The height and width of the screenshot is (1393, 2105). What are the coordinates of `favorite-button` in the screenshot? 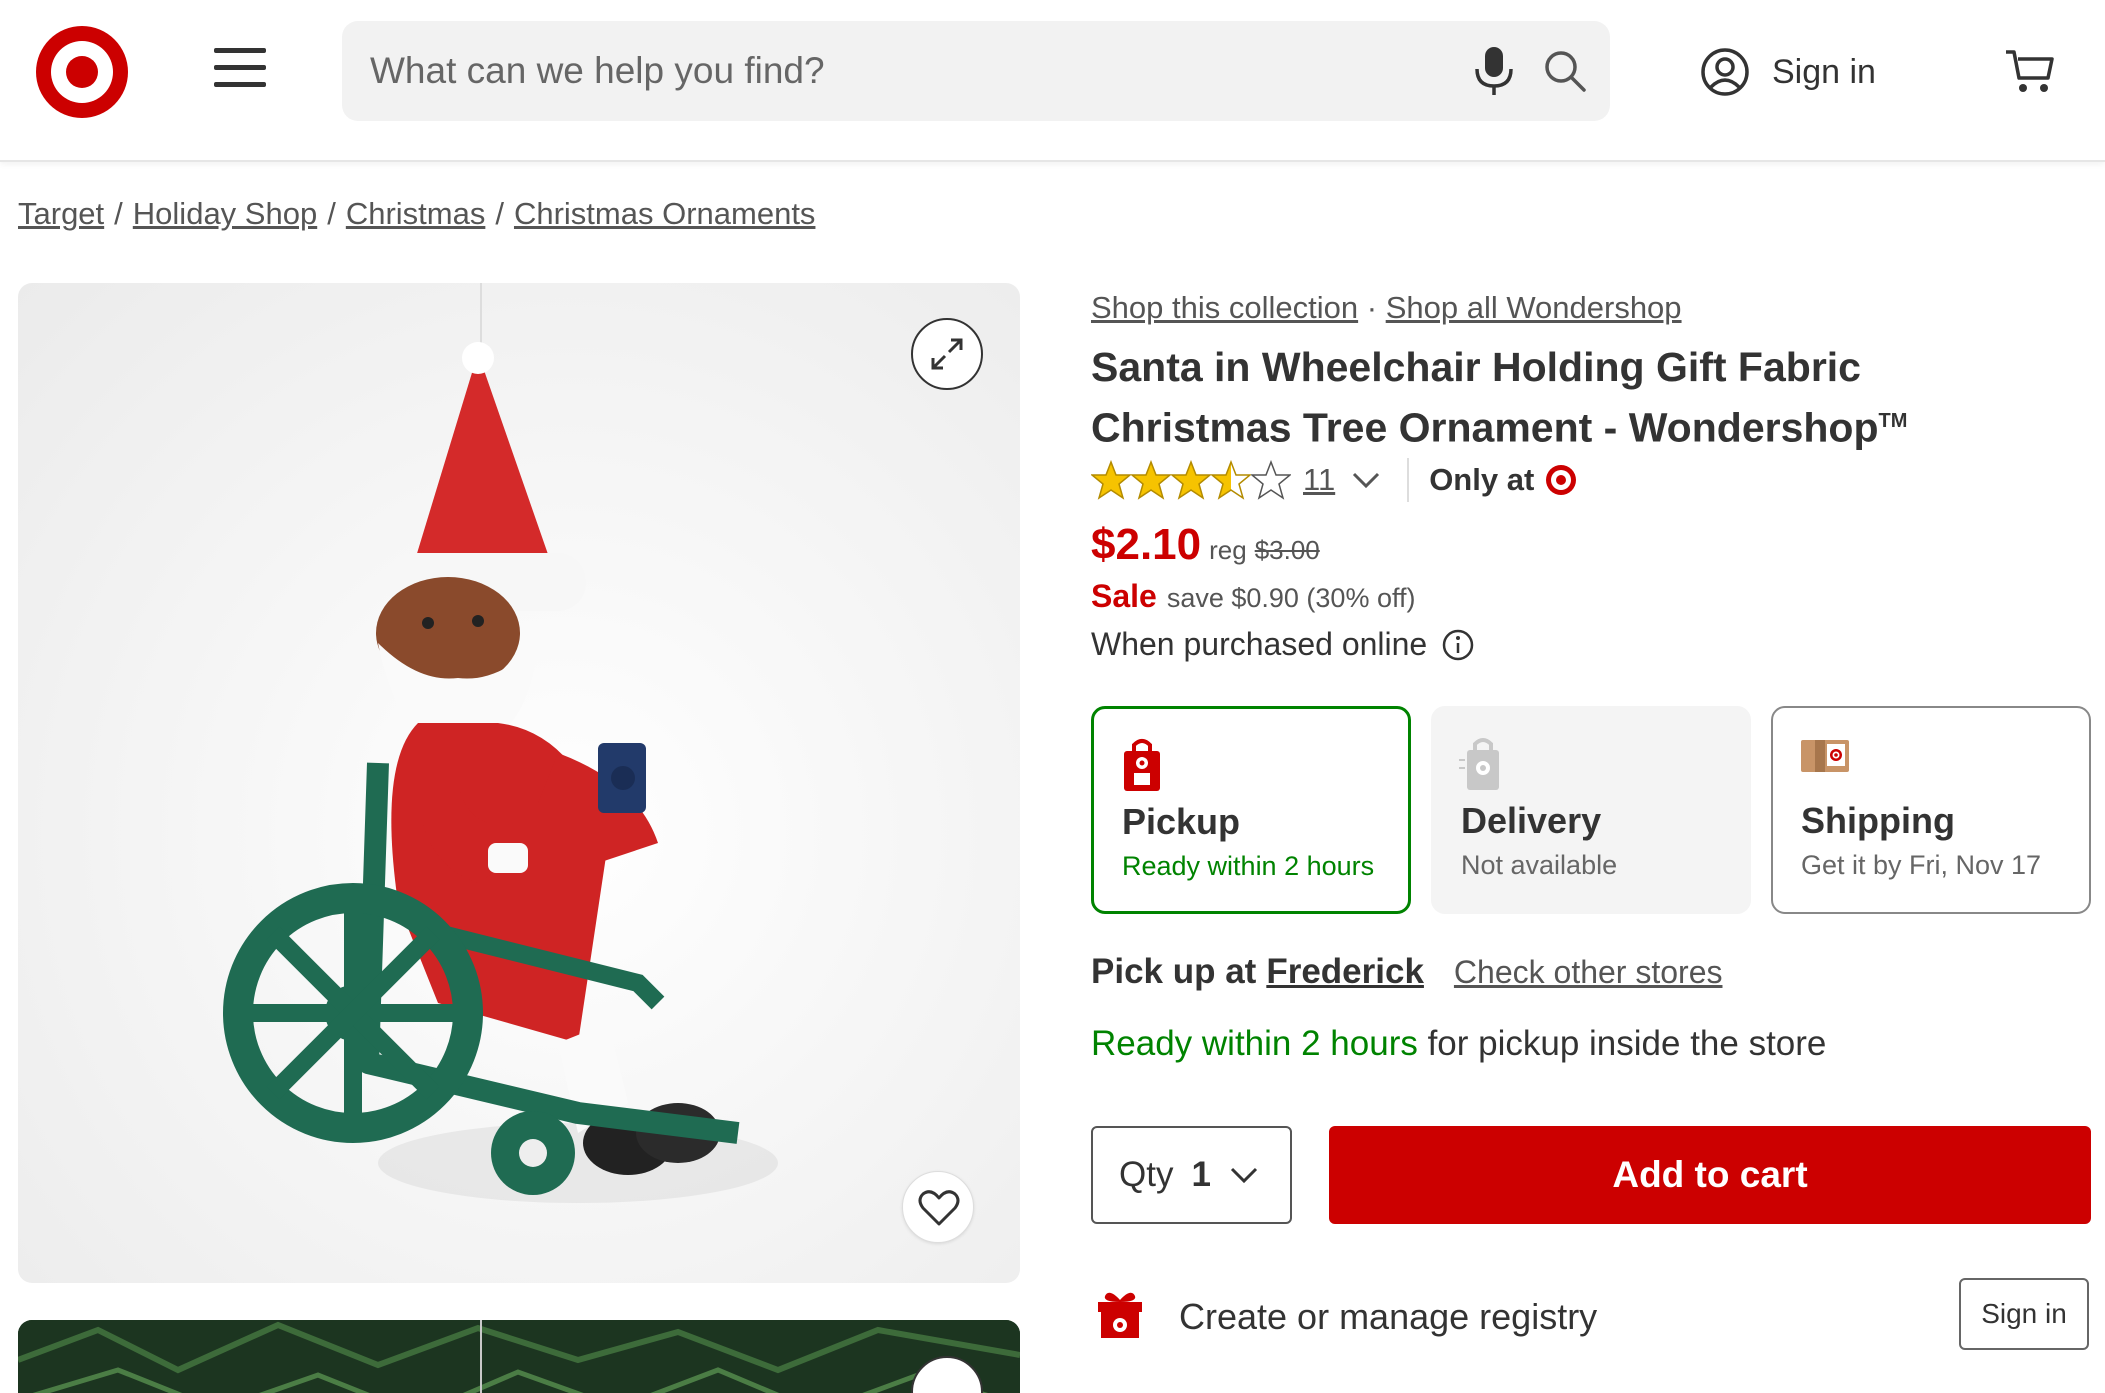 It's located at (938, 1207).